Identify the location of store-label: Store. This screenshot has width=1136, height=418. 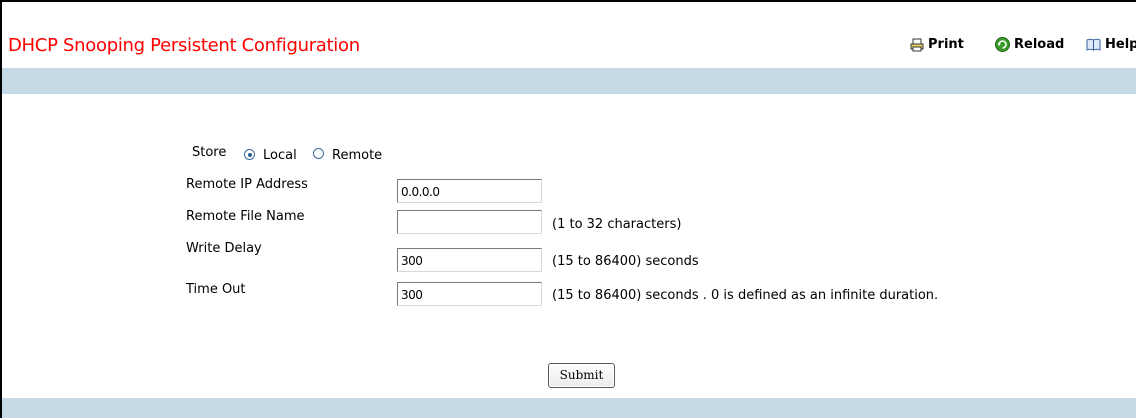
(209, 152).